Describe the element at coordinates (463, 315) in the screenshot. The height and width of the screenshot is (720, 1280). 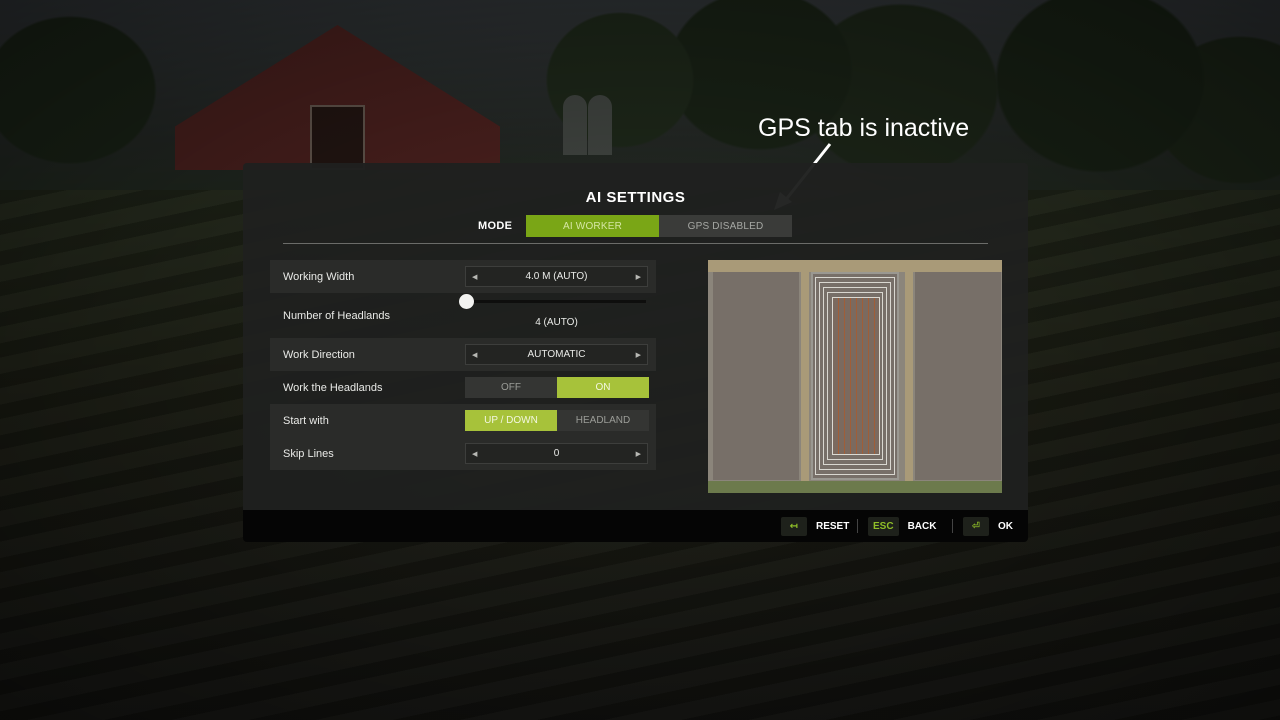
I see `setting-row-headlands: Number of Headlands 4 (AUTO)` at that location.